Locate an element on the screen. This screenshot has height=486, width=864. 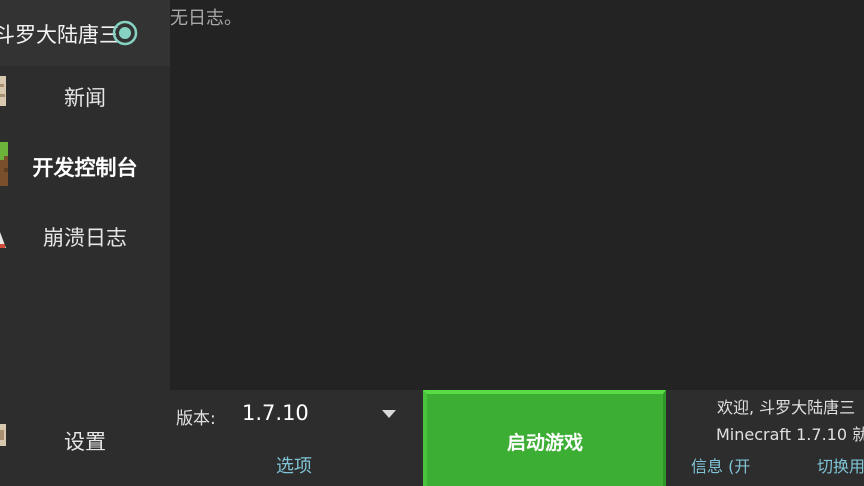
sidebar-item-label: 开发控制台 is located at coordinates (85, 168).